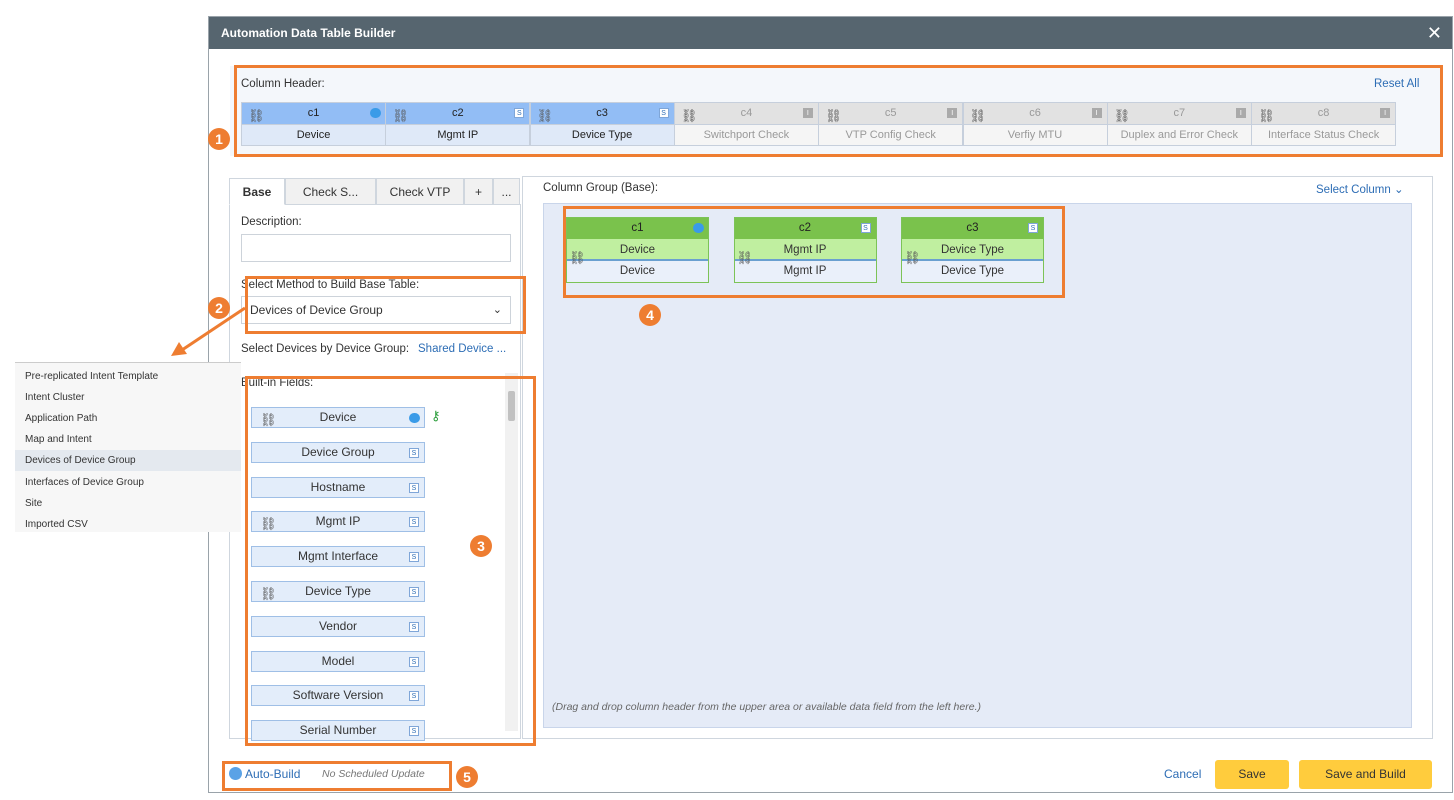 The width and height of the screenshot is (1454, 800). I want to click on save-and-build-button: Save and Build, so click(1365, 774).